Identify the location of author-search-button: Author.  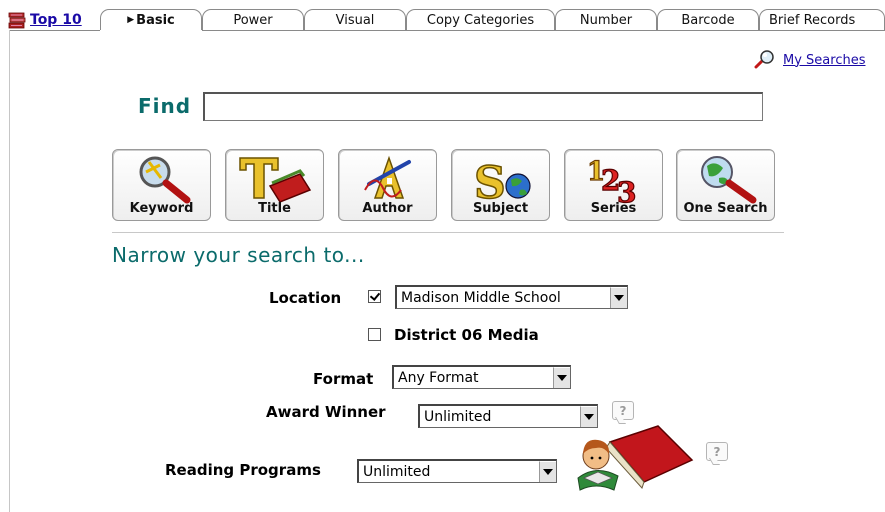
(387, 185).